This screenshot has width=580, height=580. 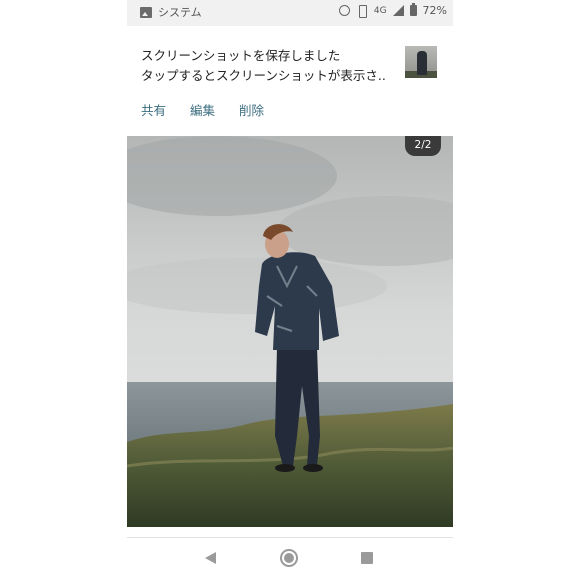 I want to click on delete-button: 削除, so click(x=251, y=109).